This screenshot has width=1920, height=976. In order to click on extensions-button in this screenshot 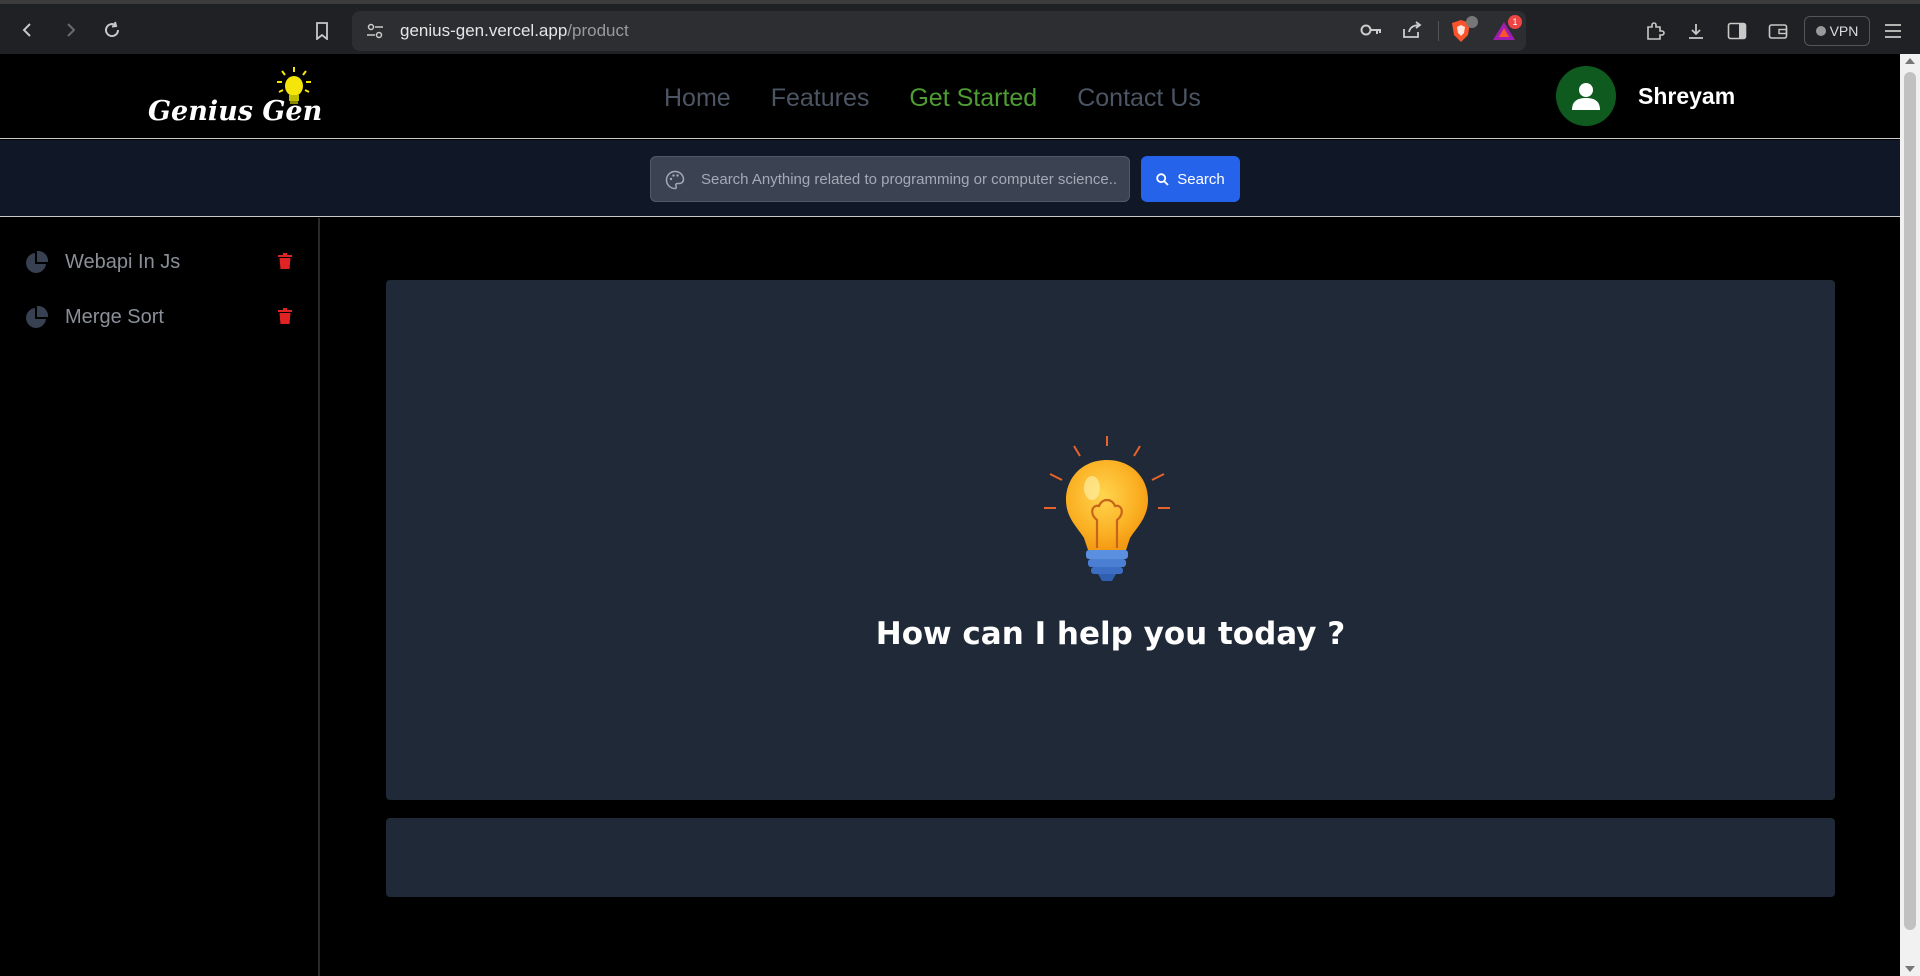, I will do `click(1655, 31)`.